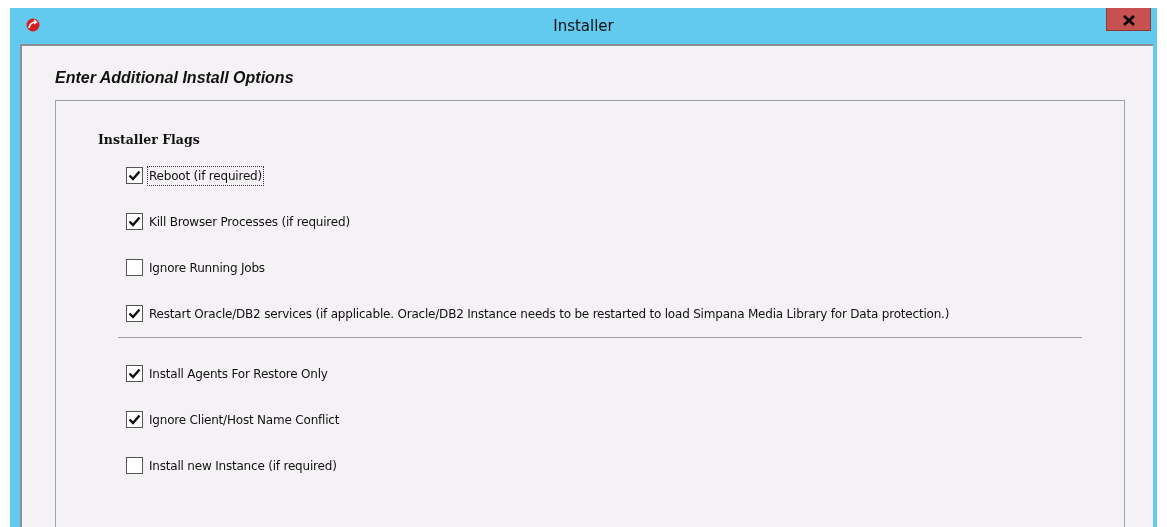 This screenshot has width=1167, height=527. What do you see at coordinates (249, 222) in the screenshot?
I see `checkbox-label: Kill Browser Processes (if required)` at bounding box center [249, 222].